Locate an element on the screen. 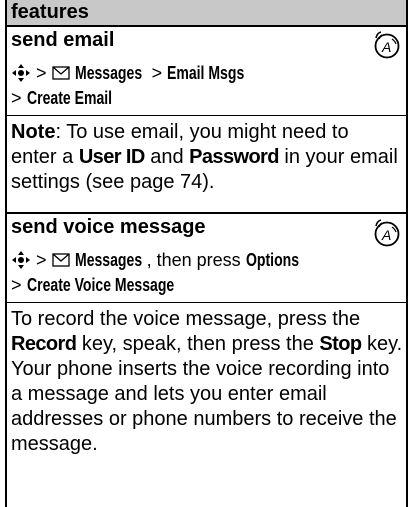  feature-title: send voice message is located at coordinates (108, 227).